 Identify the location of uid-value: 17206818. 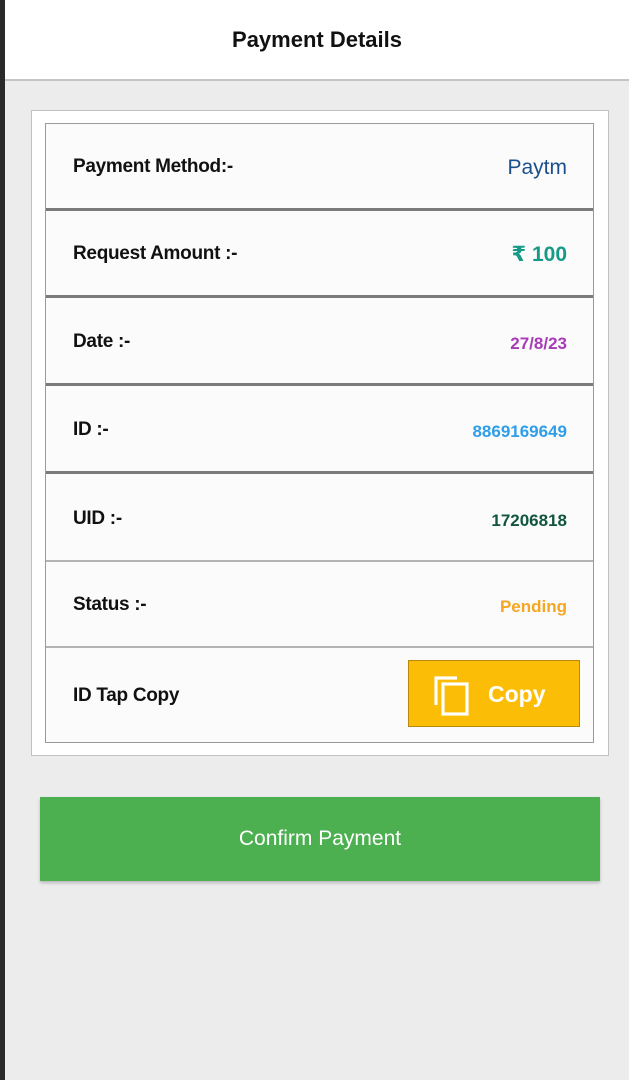
(529, 520).